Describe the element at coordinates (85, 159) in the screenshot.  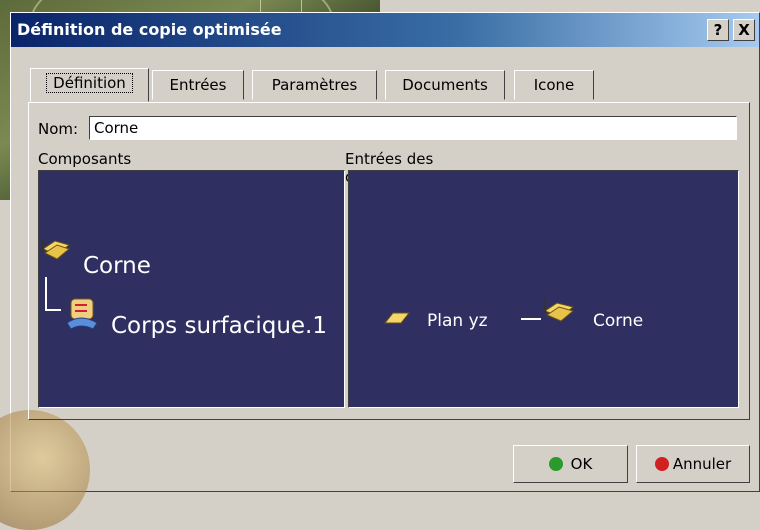
I see `composants-label: Composants` at that location.